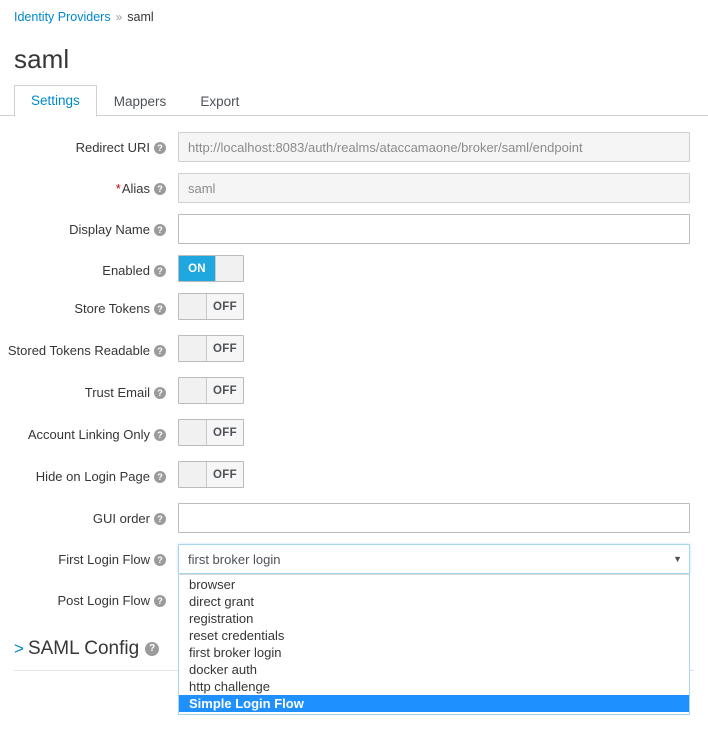 This screenshot has width=708, height=752. Describe the element at coordinates (354, 12) in the screenshot. I see `breadcrumb: Identity Providers » saml` at that location.